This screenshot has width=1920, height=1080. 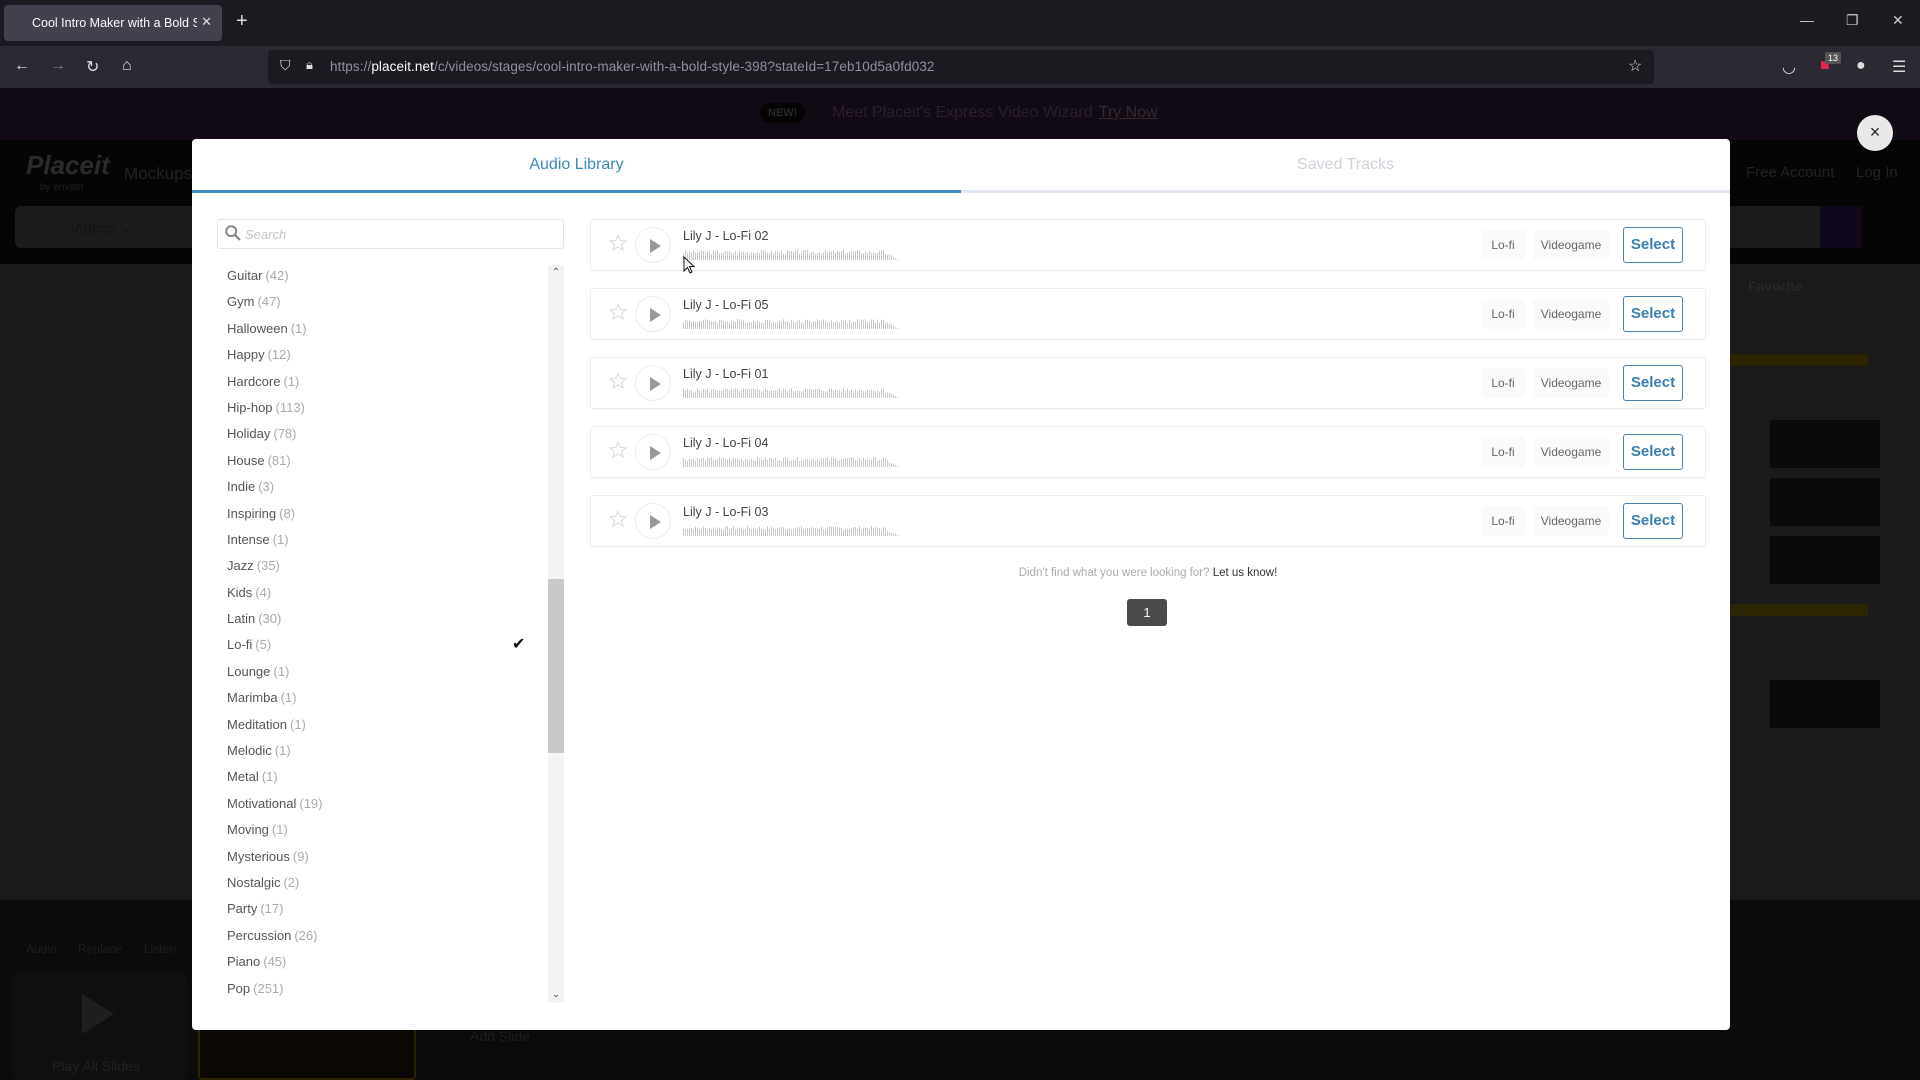 I want to click on search-input, so click(x=400, y=234).